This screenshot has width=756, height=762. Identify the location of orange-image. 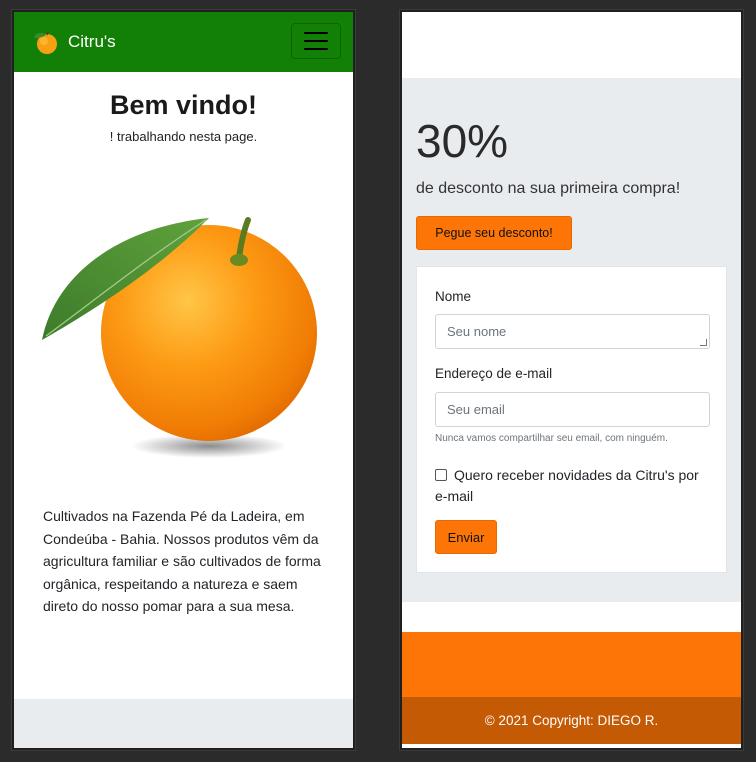
(179, 335).